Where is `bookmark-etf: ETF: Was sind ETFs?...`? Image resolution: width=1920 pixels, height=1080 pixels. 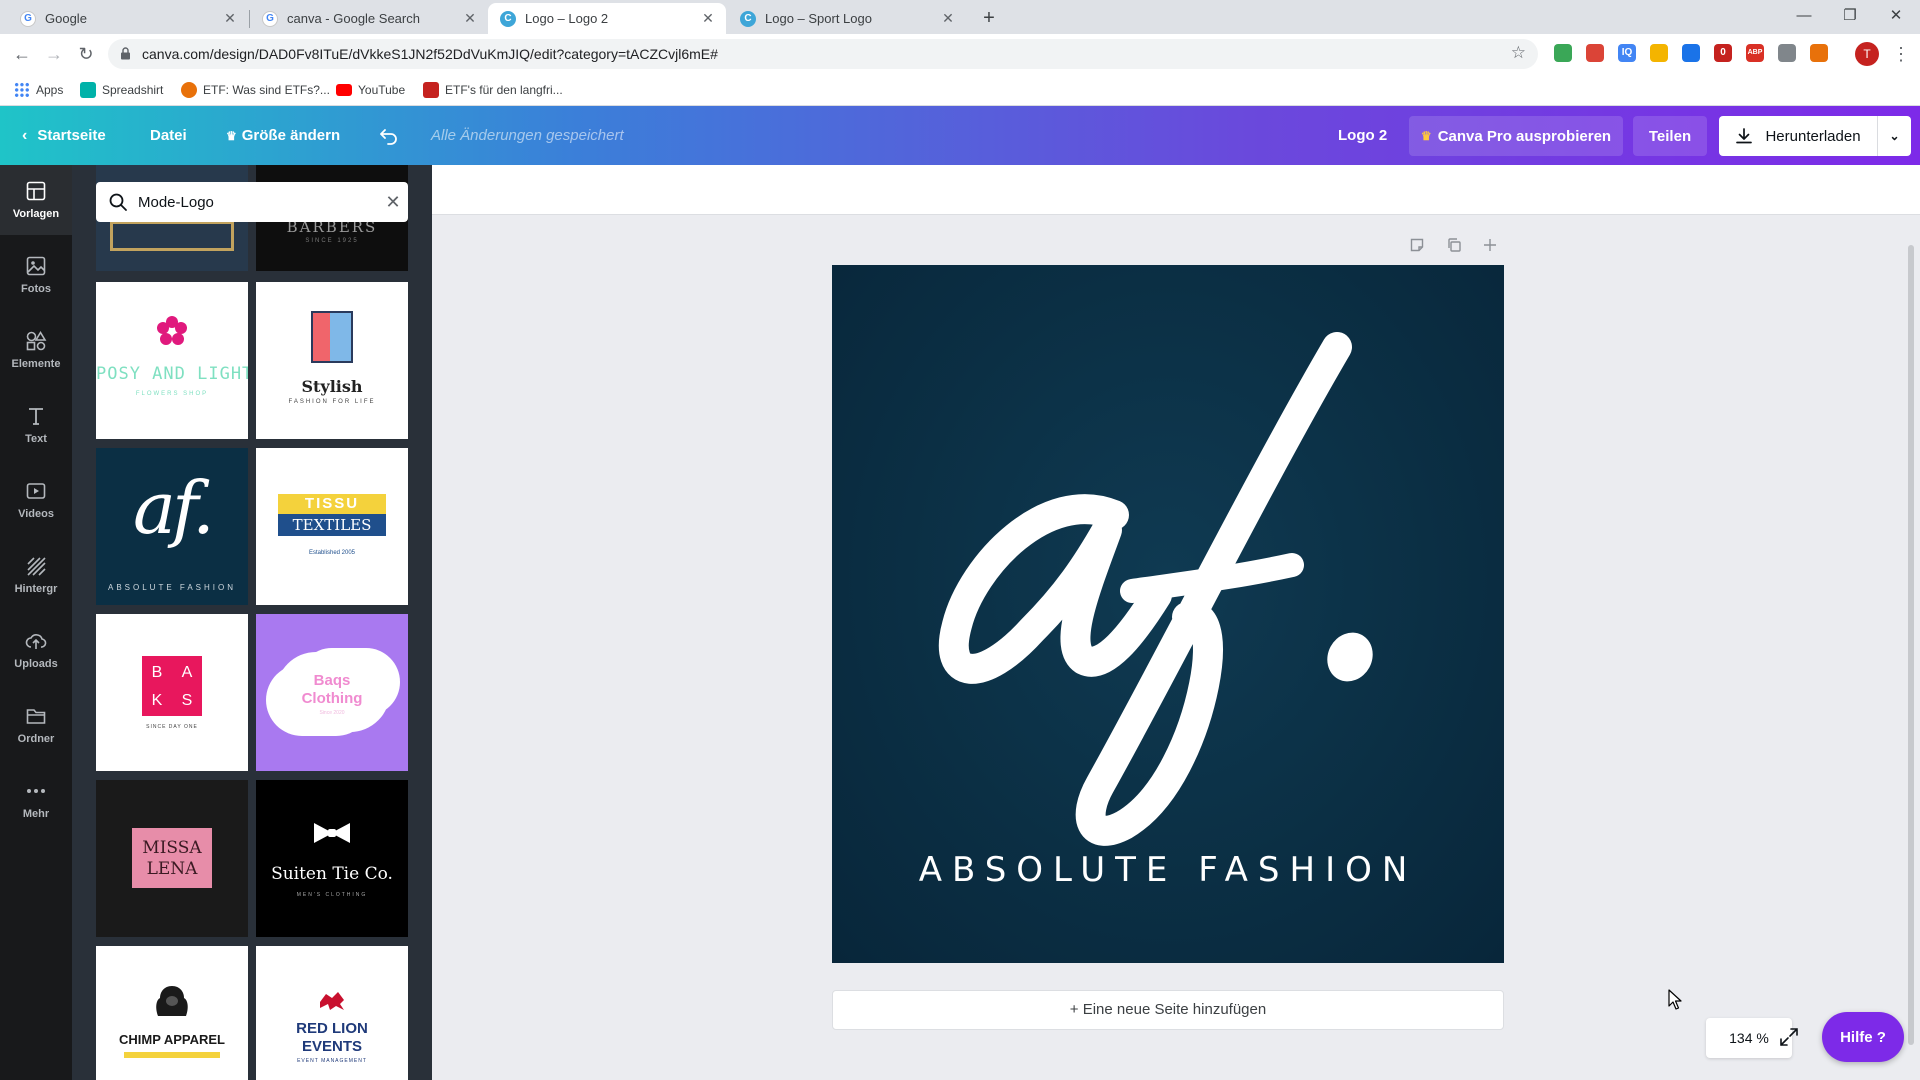 bookmark-etf: ETF: Was sind ETFs?... is located at coordinates (255, 90).